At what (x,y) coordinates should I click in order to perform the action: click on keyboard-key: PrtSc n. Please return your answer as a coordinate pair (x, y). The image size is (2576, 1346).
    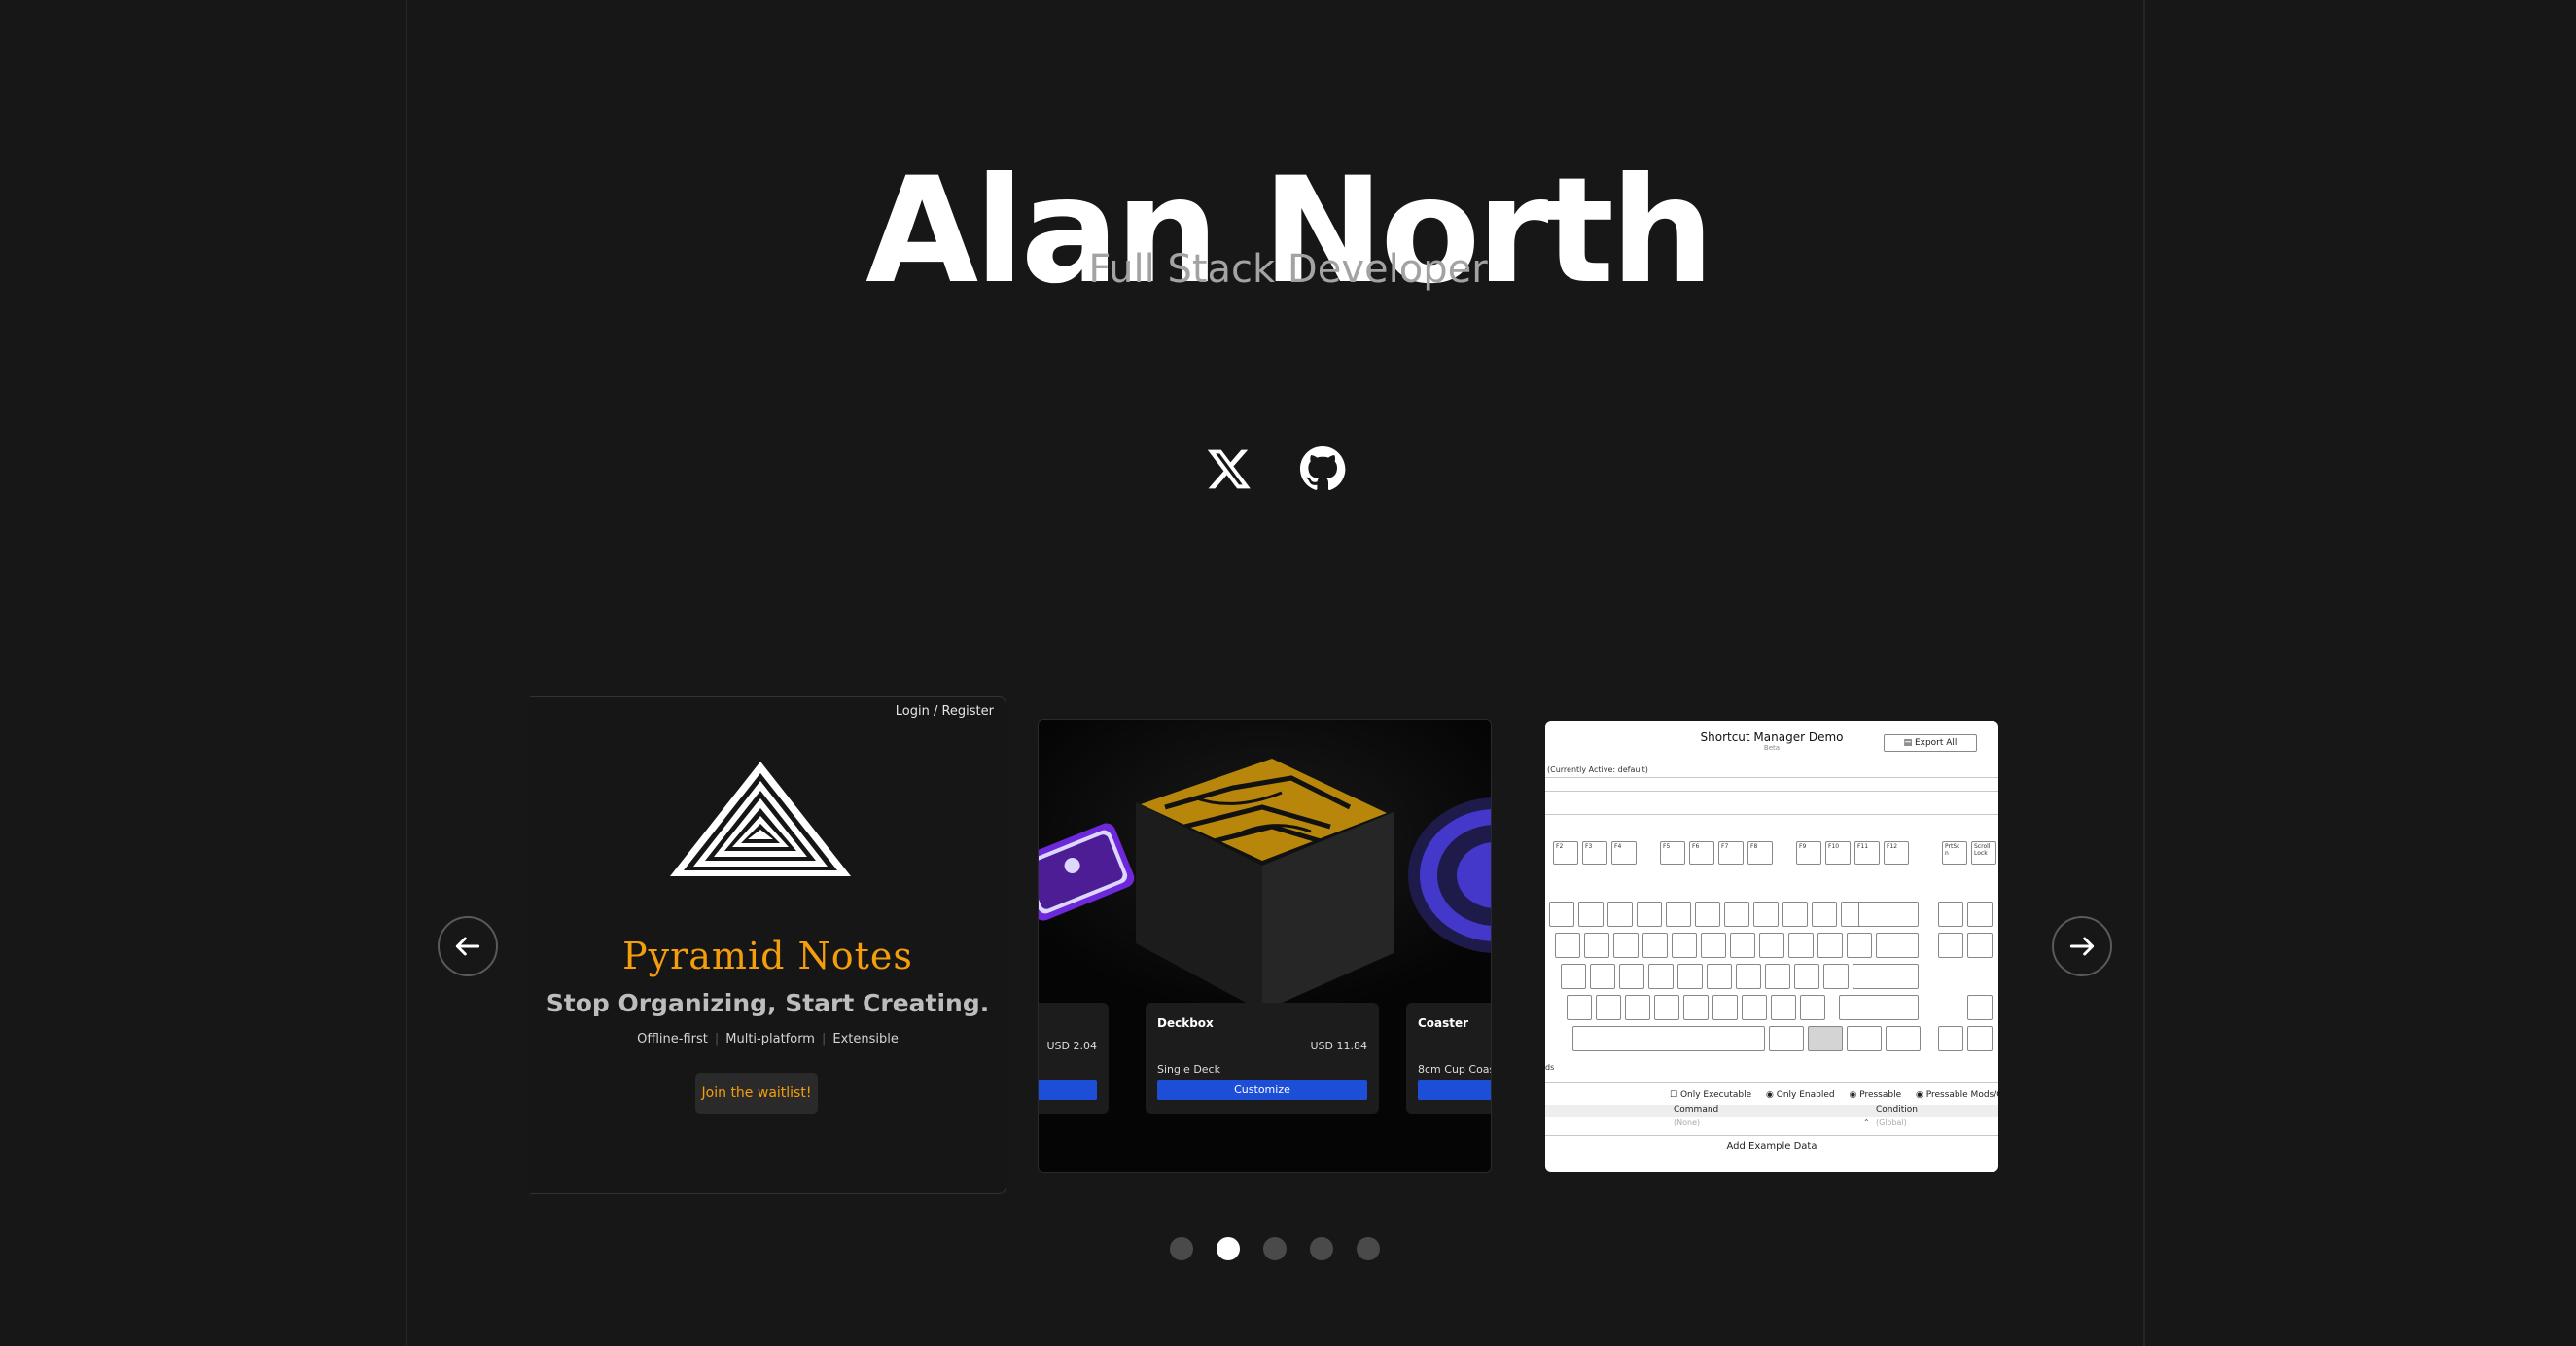
    Looking at the image, I should click on (1954, 853).